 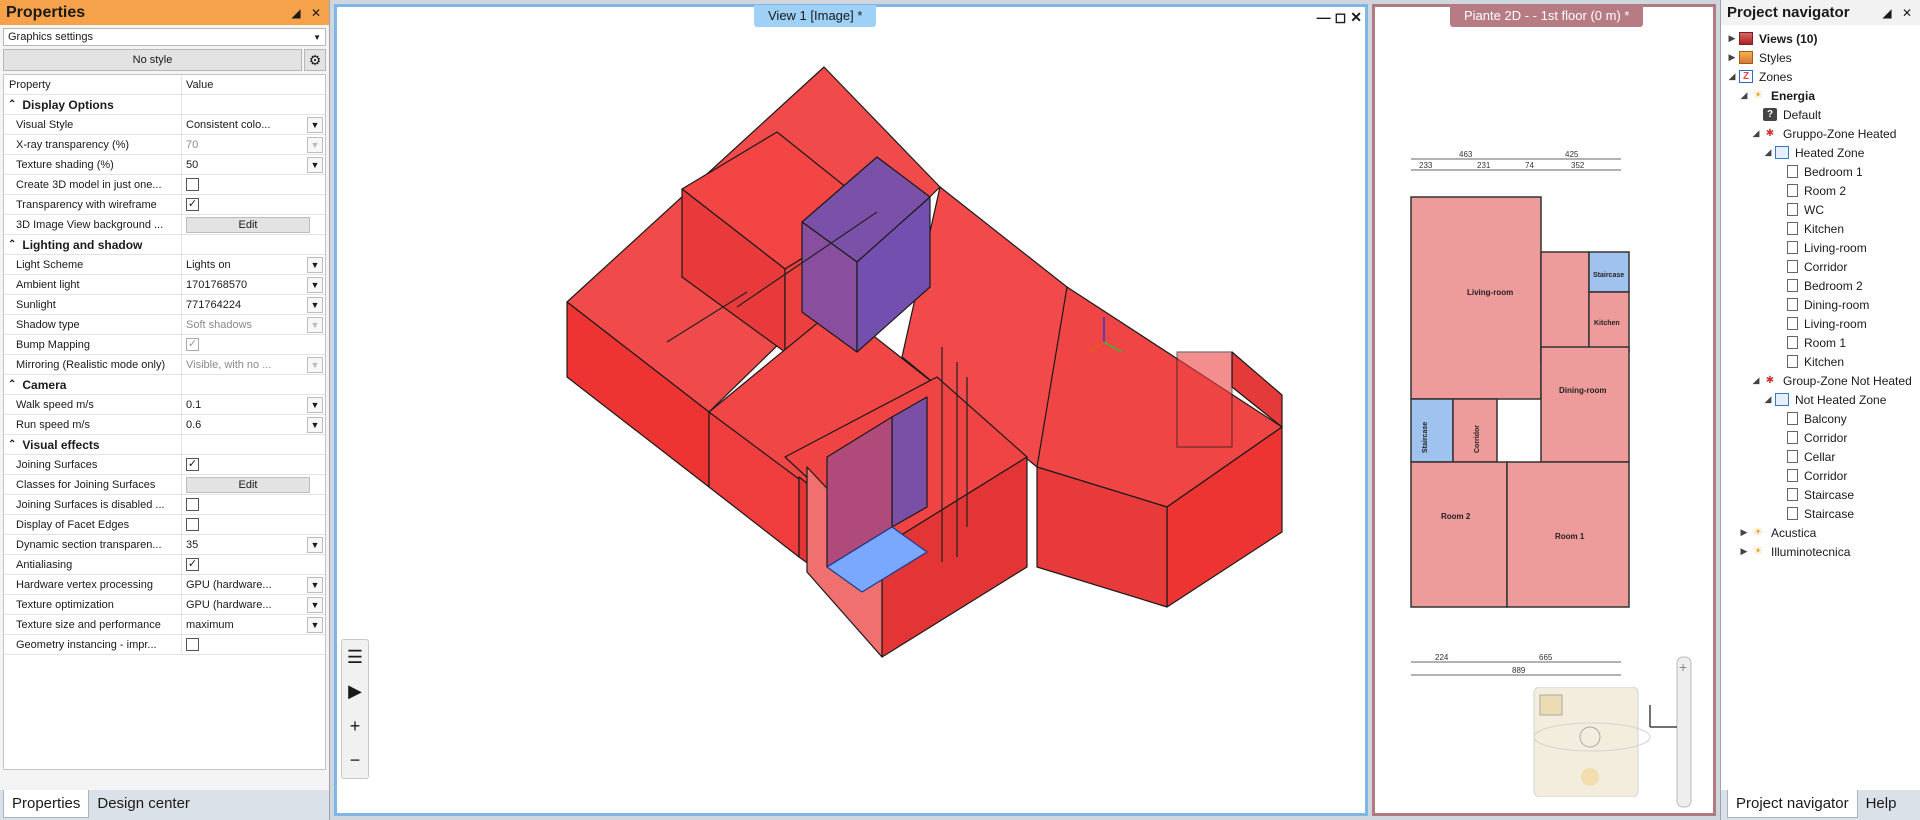 I want to click on tree-item-acustica: ▶ ☀ Acustica, so click(x=1820, y=532).